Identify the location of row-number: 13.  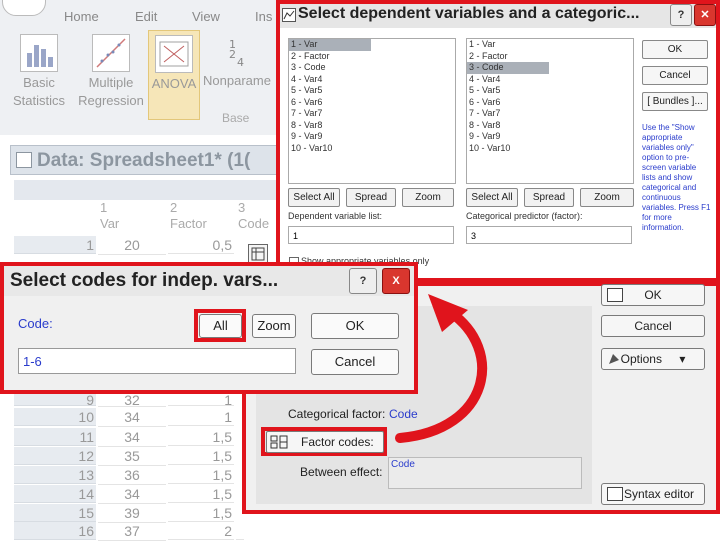
(55, 475).